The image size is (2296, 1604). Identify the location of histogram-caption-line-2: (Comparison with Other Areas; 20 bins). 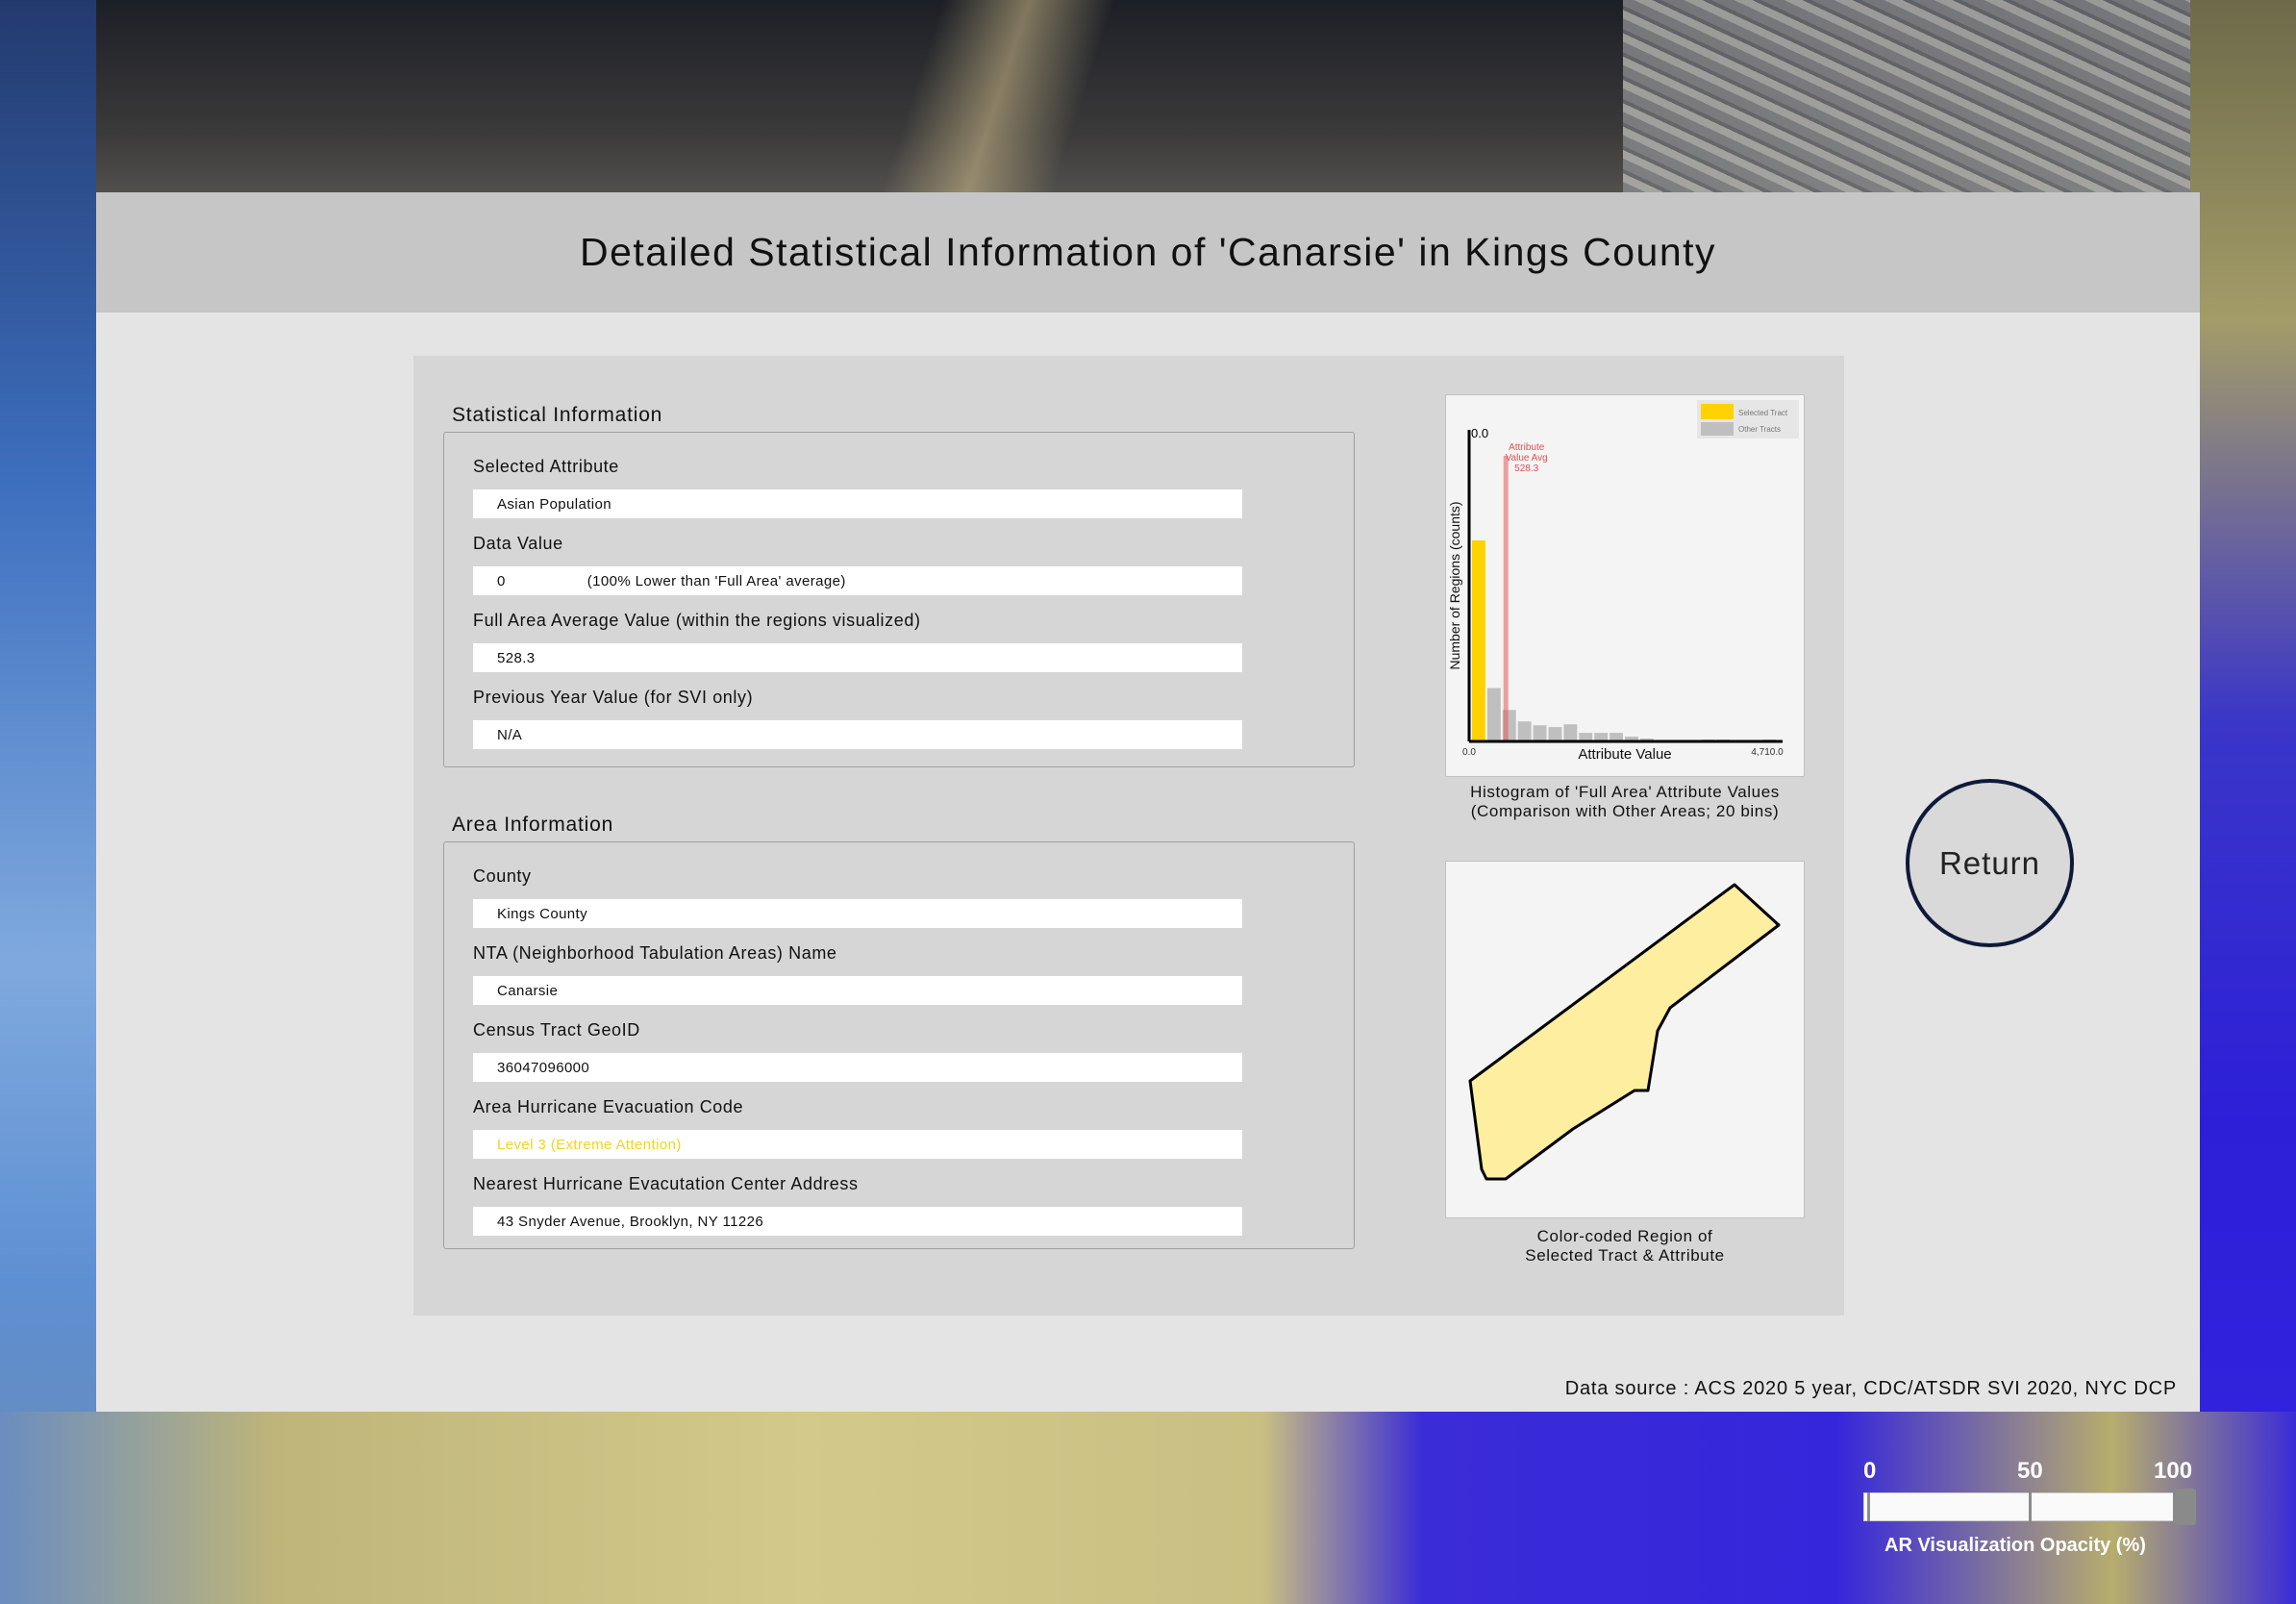
(1625, 811).